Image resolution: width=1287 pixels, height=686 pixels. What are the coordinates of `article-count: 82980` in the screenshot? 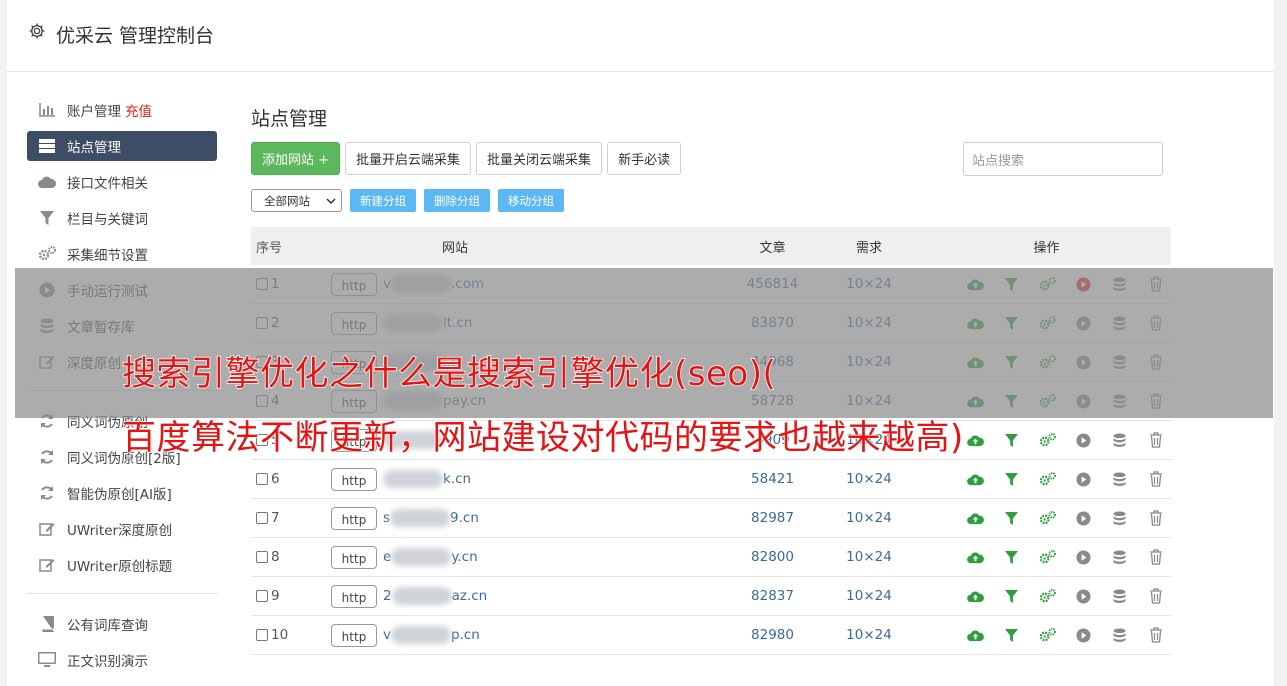 It's located at (772, 635).